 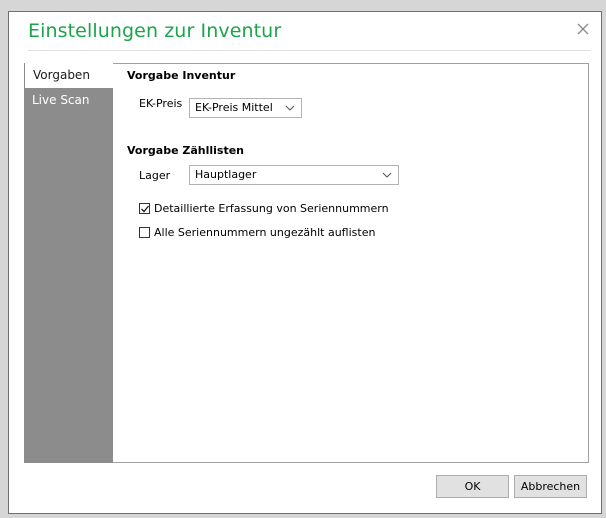 I want to click on section-heading-inventur: Vorgabe Inventur, so click(x=181, y=75).